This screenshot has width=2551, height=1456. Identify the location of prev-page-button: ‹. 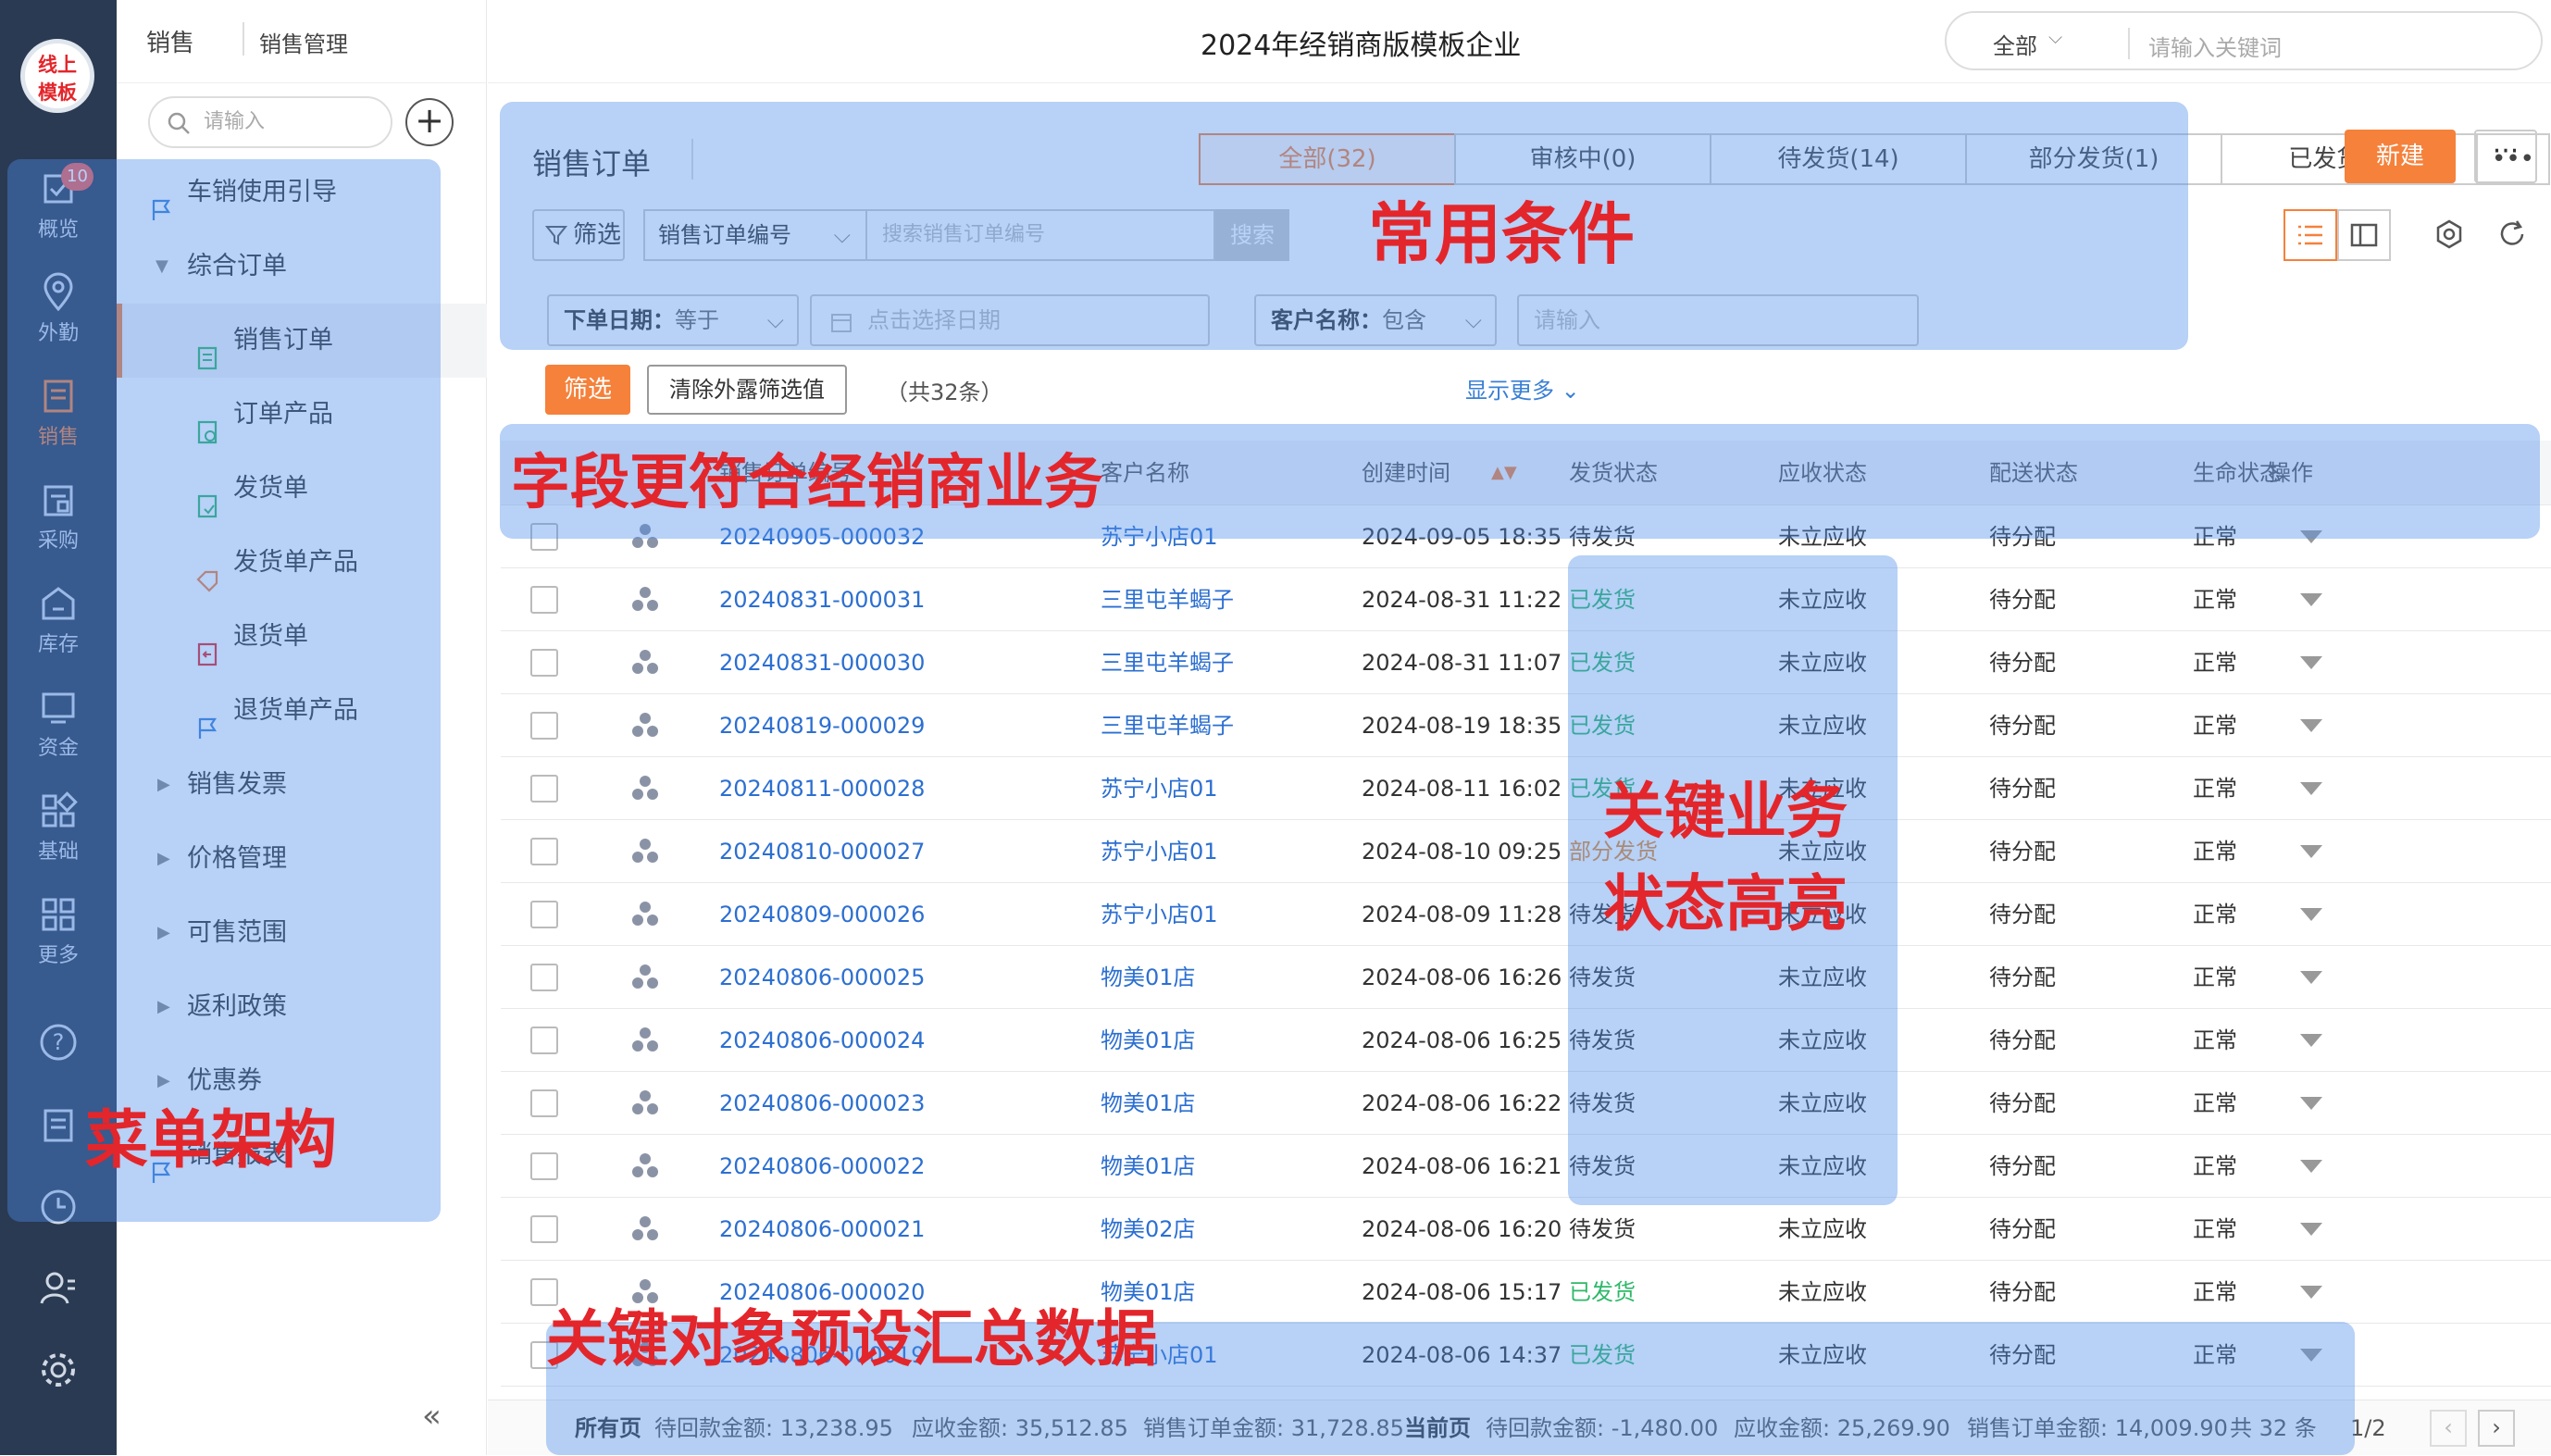
(2448, 1428).